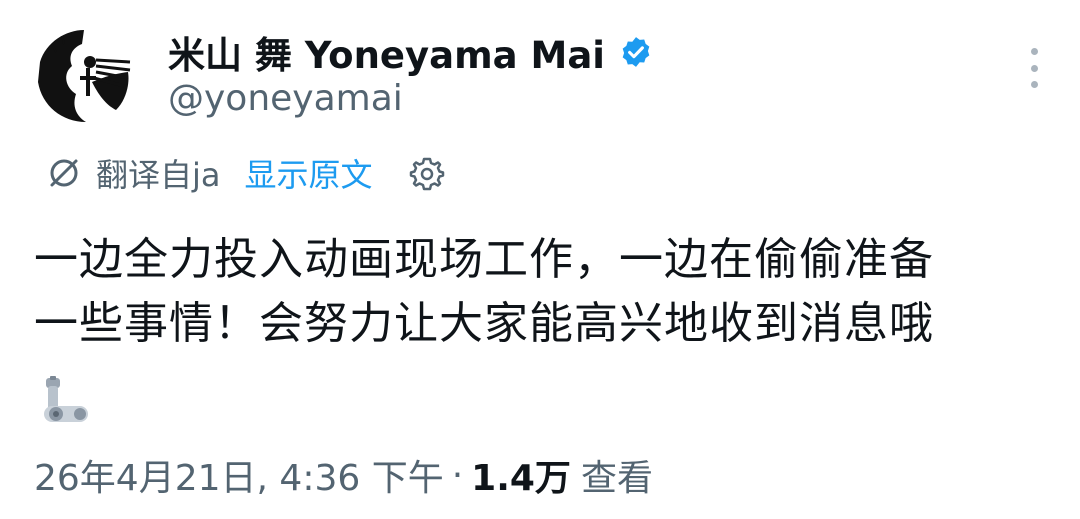 The image size is (1080, 519). What do you see at coordinates (617, 475) in the screenshot?
I see `views-label: 查看` at bounding box center [617, 475].